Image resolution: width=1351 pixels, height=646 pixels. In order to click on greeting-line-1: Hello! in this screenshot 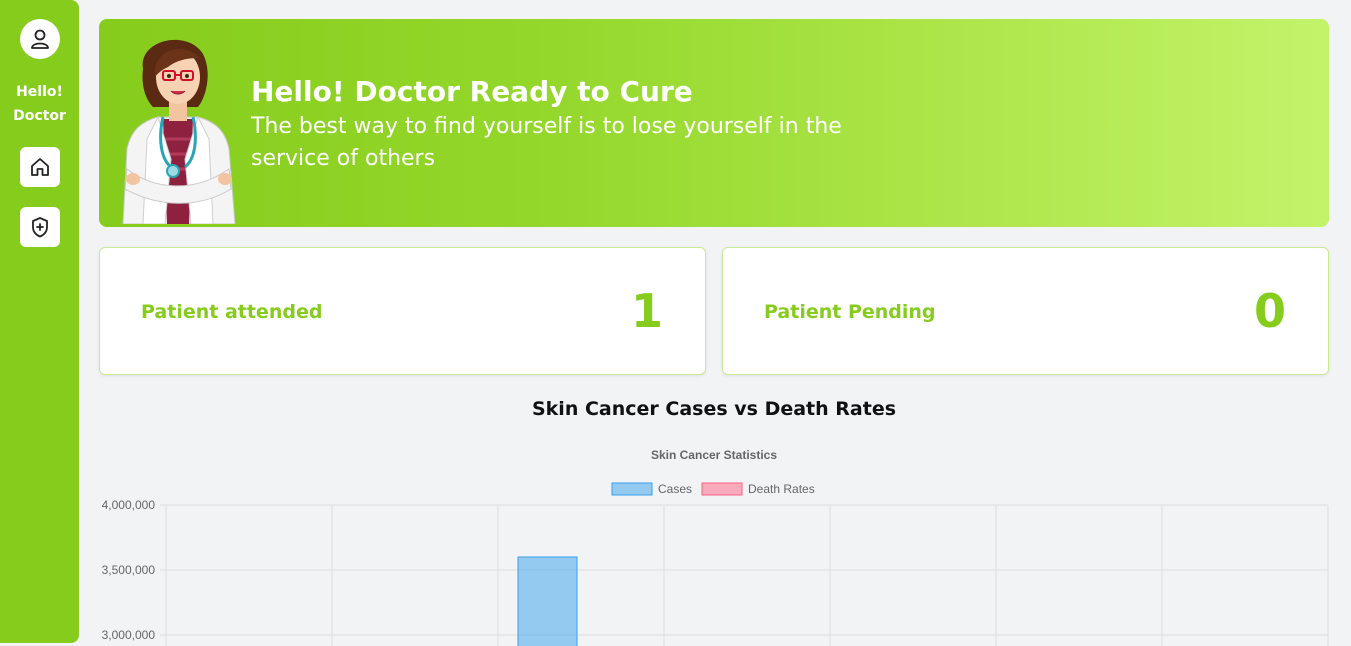, I will do `click(39, 92)`.